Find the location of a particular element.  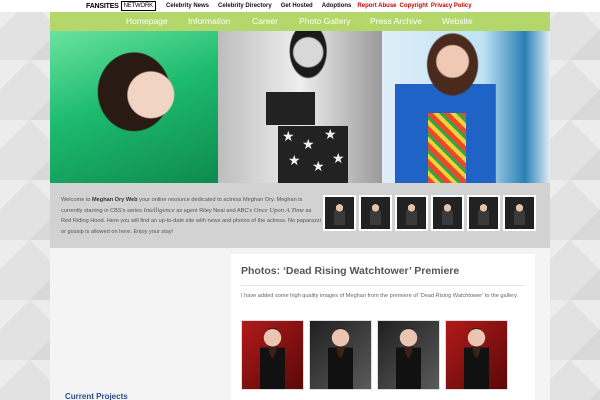

nav-photo-gallery: Photo Gallery is located at coordinates (325, 21).